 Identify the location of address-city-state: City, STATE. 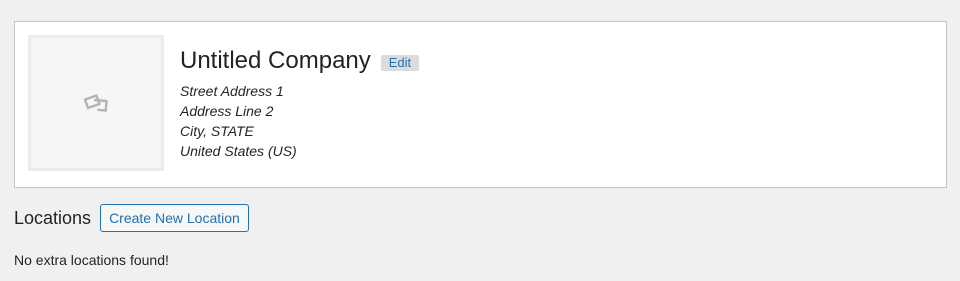
(217, 131).